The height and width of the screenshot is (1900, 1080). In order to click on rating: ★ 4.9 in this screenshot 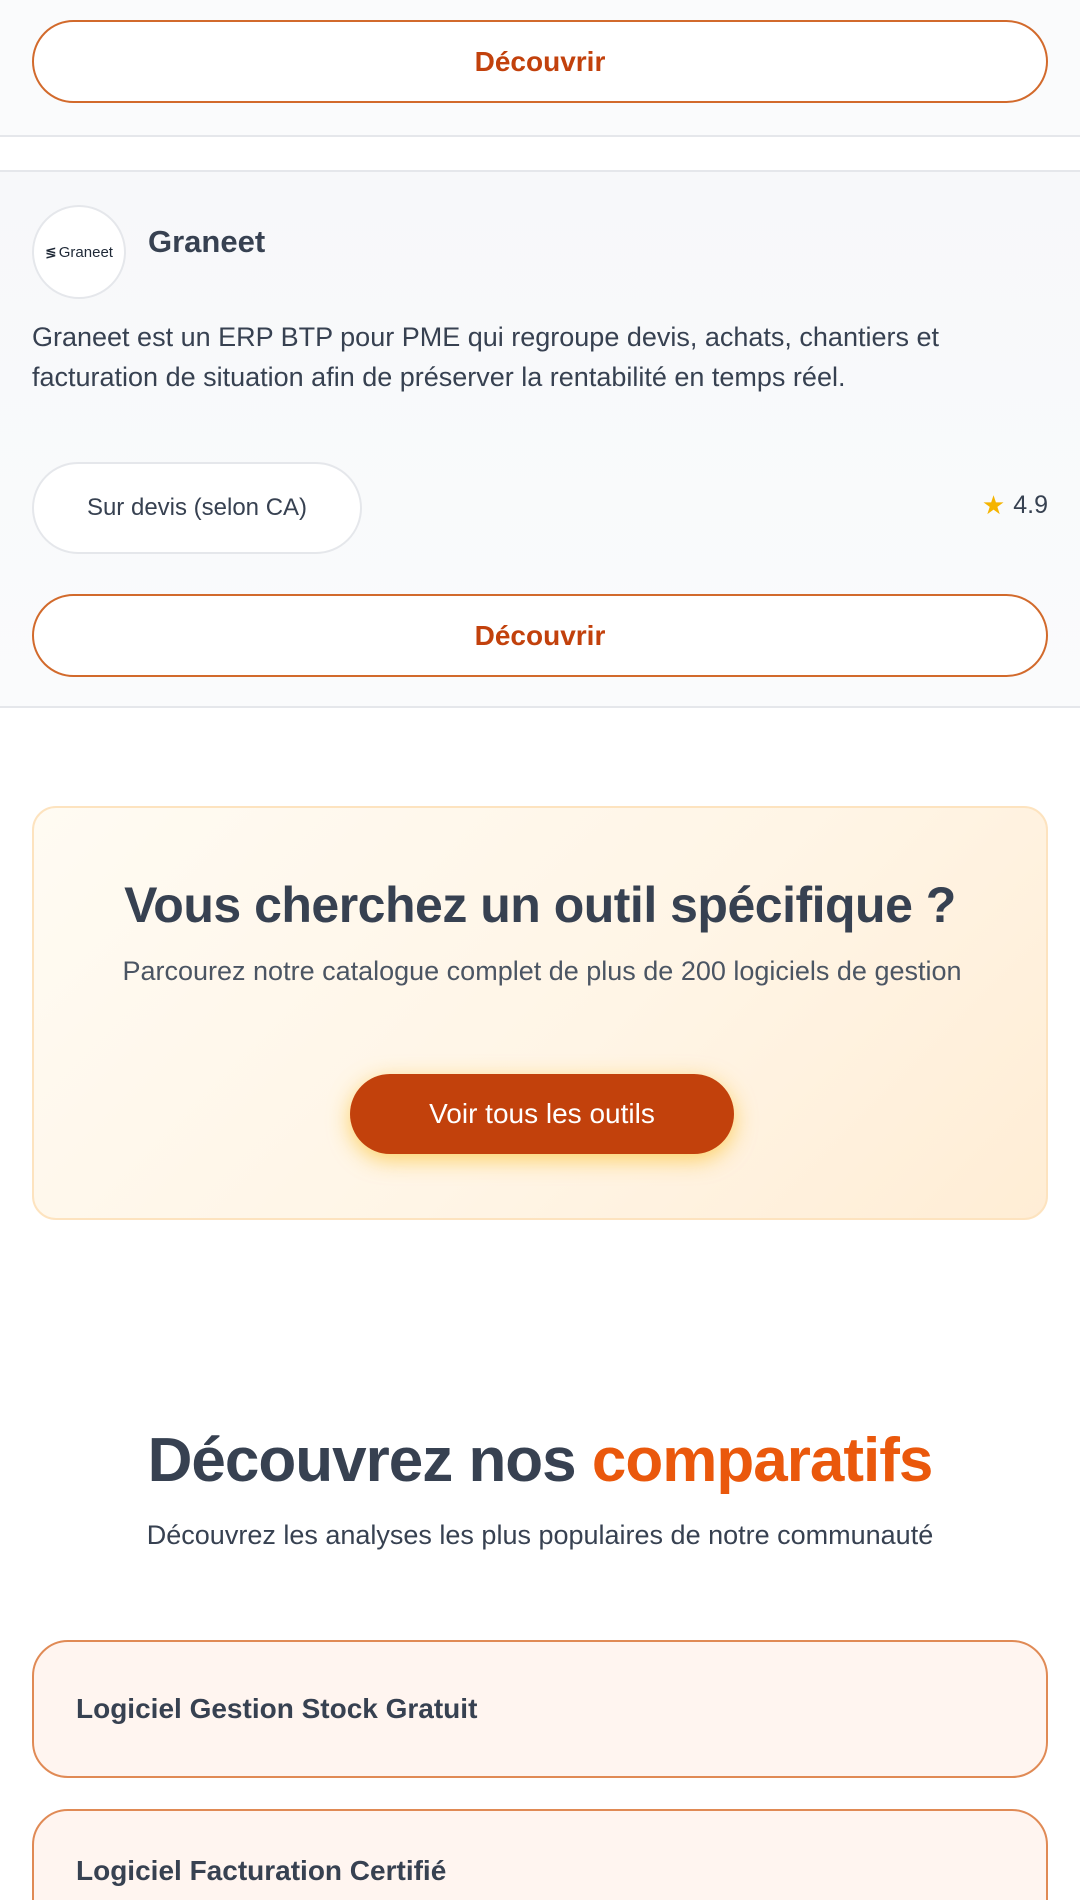, I will do `click(1015, 505)`.